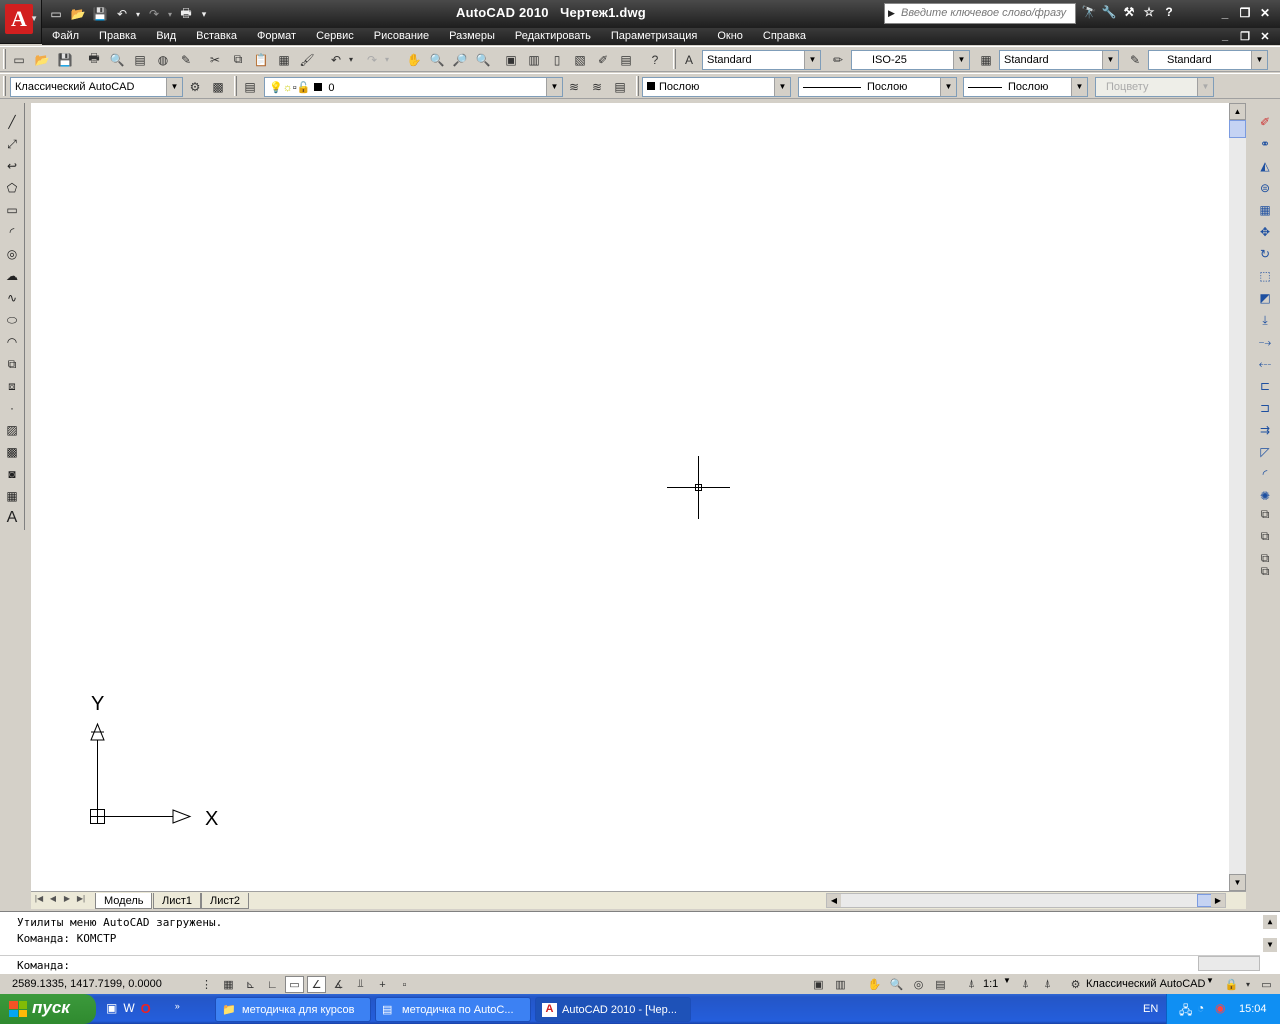 The width and height of the screenshot is (1280, 1024). What do you see at coordinates (1025, 87) in the screenshot?
I see `lineweight-select: Послою ▼` at bounding box center [1025, 87].